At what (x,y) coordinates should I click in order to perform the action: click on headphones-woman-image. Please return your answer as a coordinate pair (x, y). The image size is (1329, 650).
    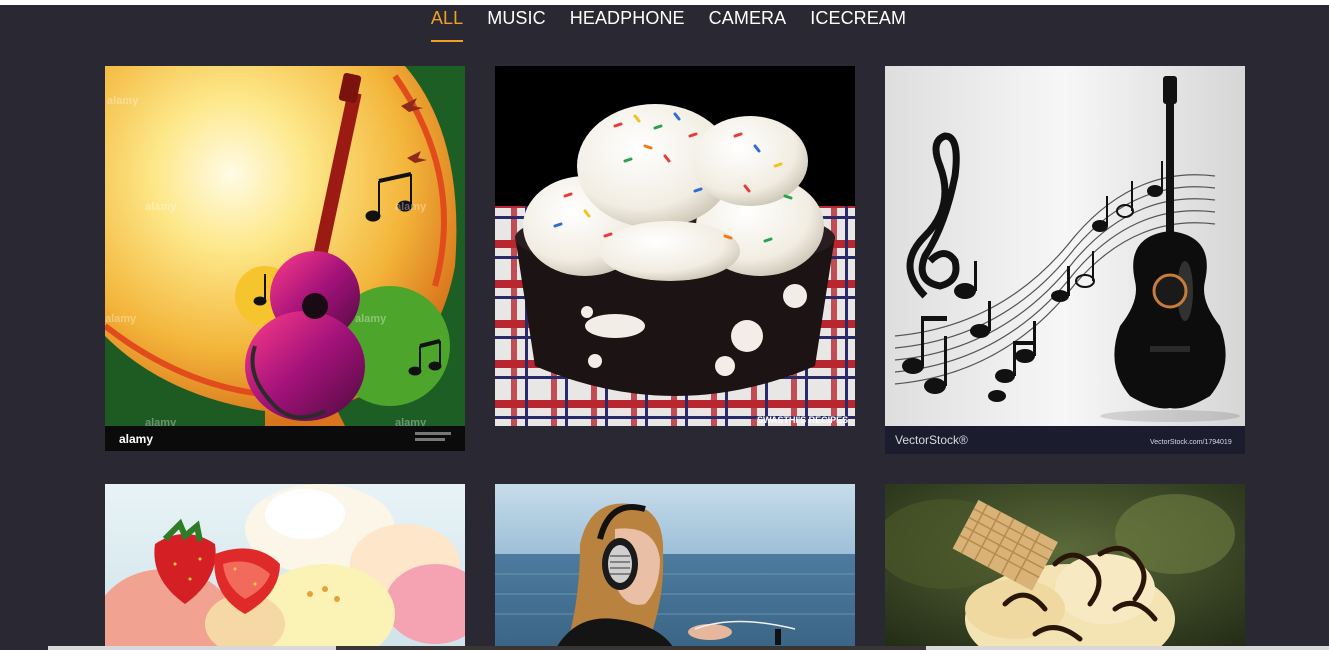
    Looking at the image, I should click on (675, 567).